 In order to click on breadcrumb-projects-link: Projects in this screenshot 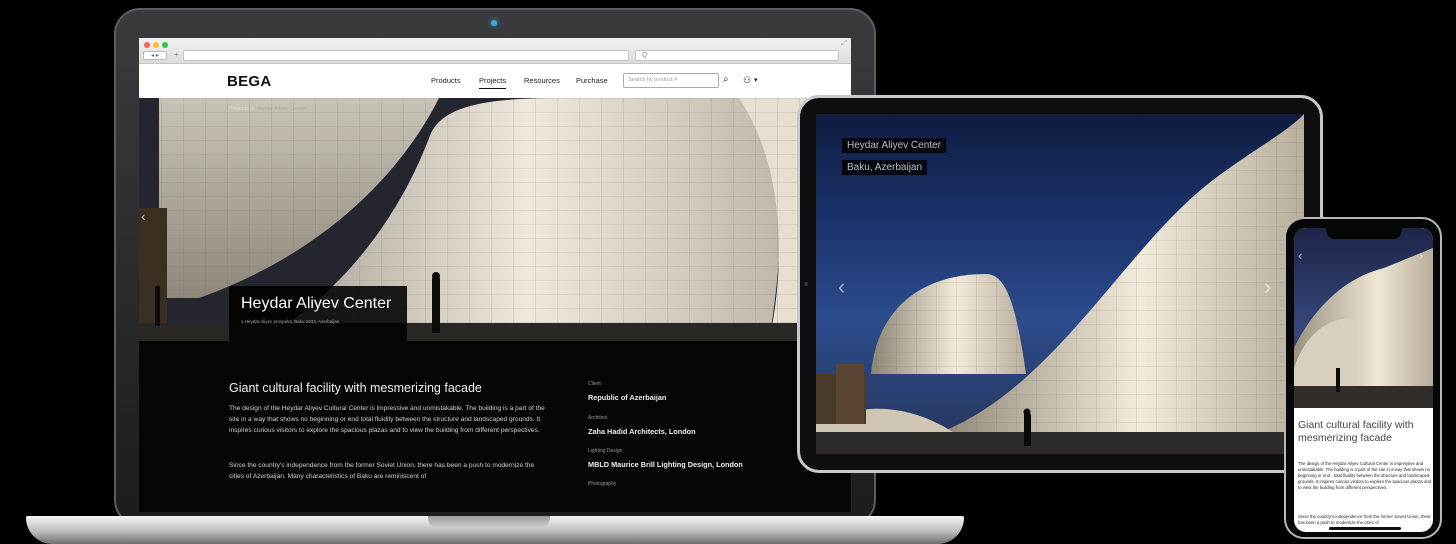, I will do `click(239, 109)`.